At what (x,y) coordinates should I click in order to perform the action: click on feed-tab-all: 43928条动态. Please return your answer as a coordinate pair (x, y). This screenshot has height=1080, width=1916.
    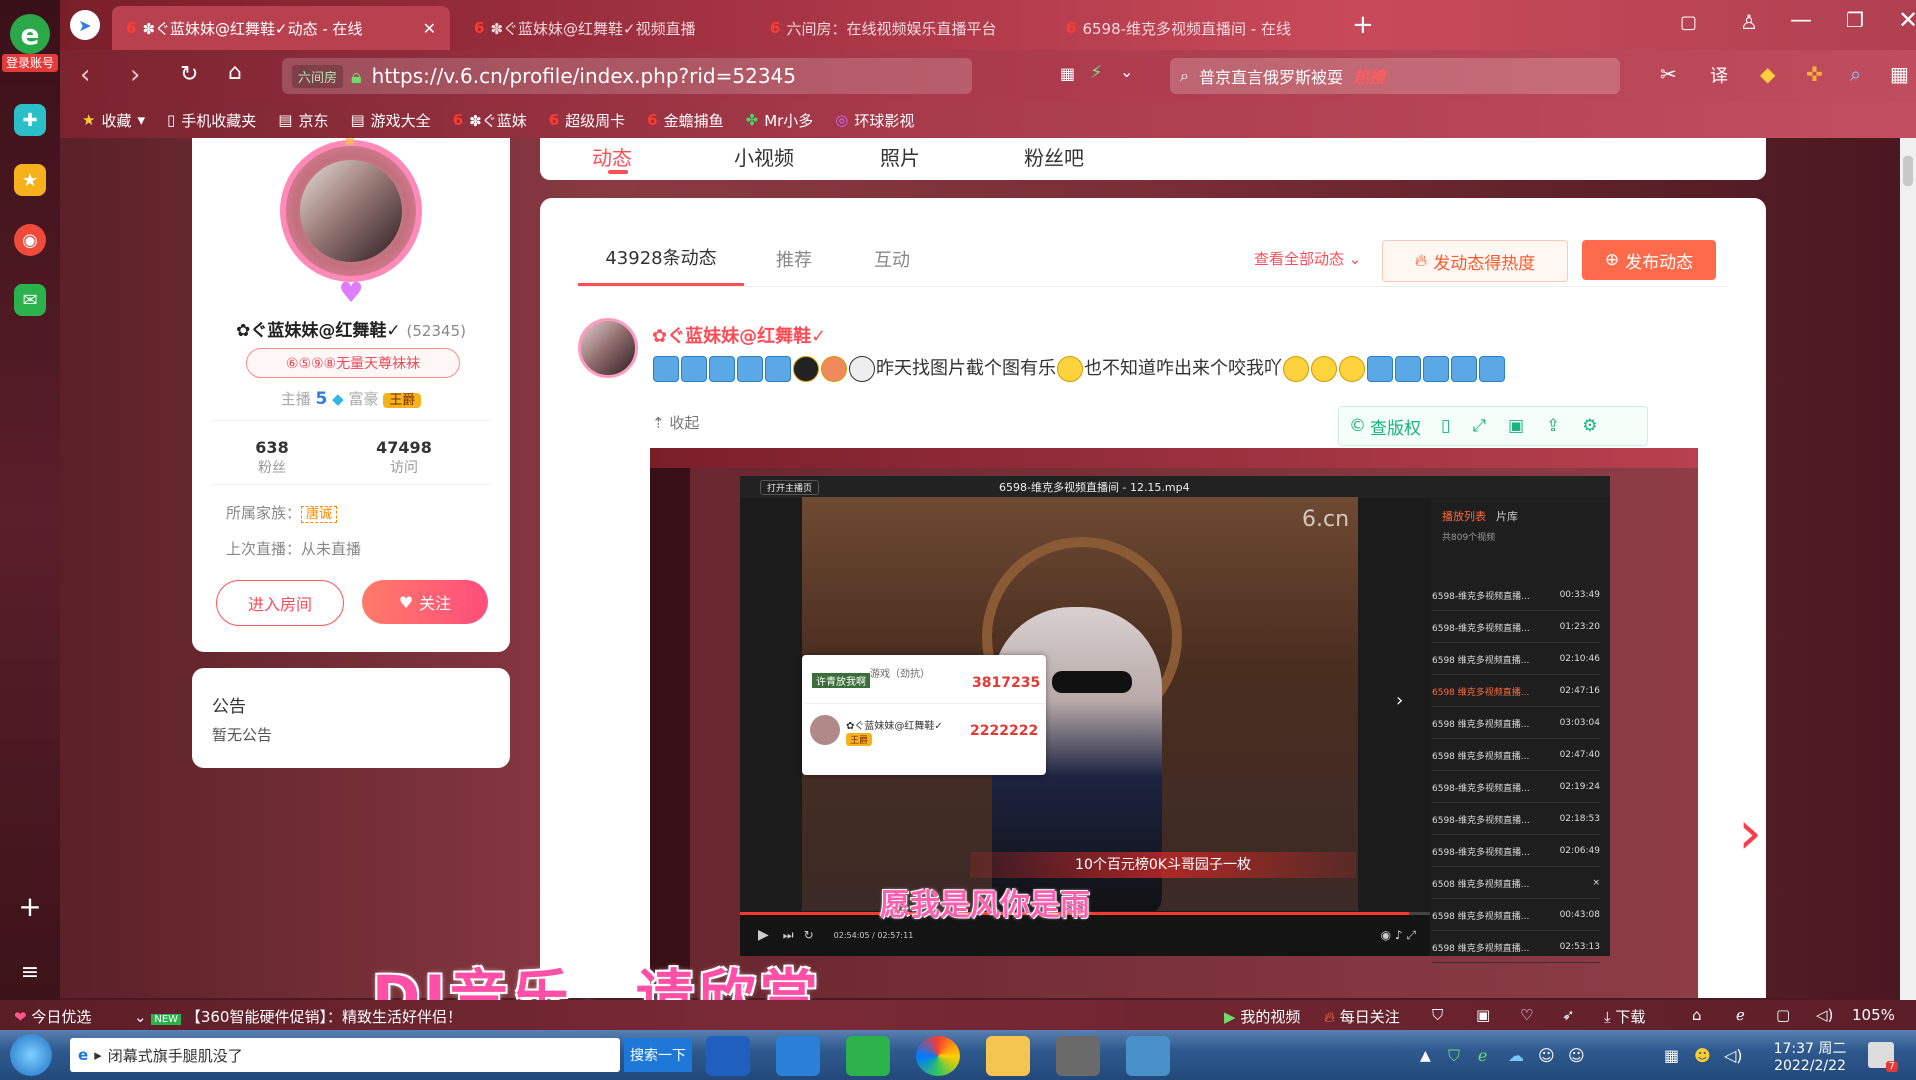
    Looking at the image, I should click on (661, 258).